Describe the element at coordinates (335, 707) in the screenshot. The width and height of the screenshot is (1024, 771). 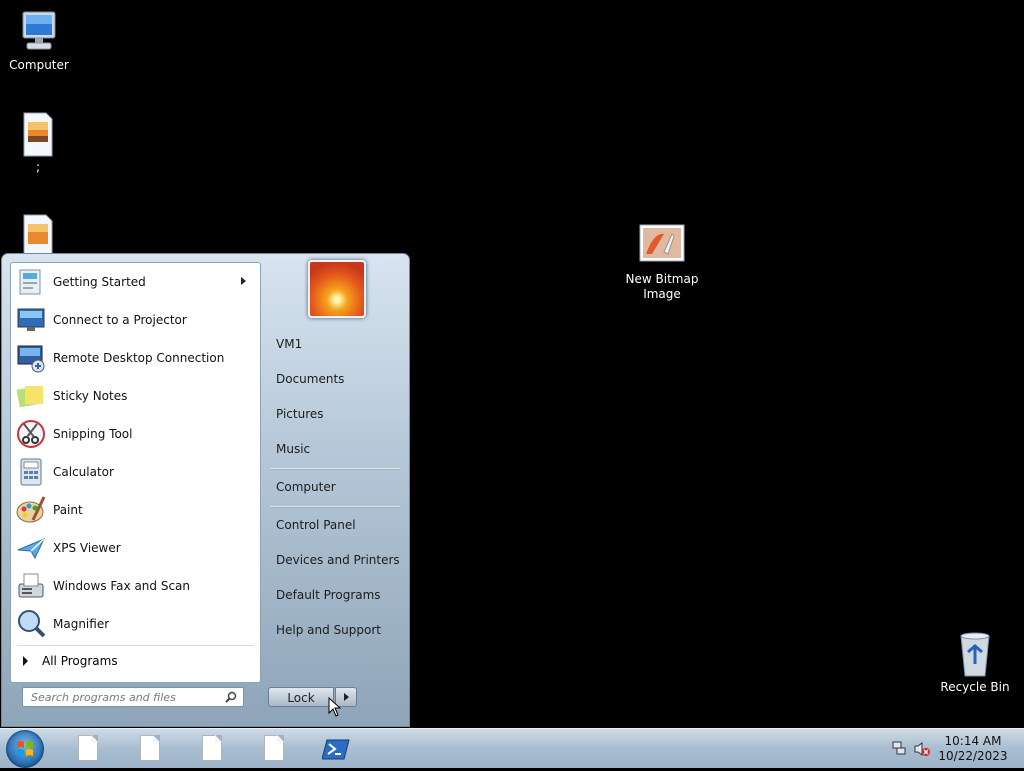
I see `mouse-cursor-icon` at that location.